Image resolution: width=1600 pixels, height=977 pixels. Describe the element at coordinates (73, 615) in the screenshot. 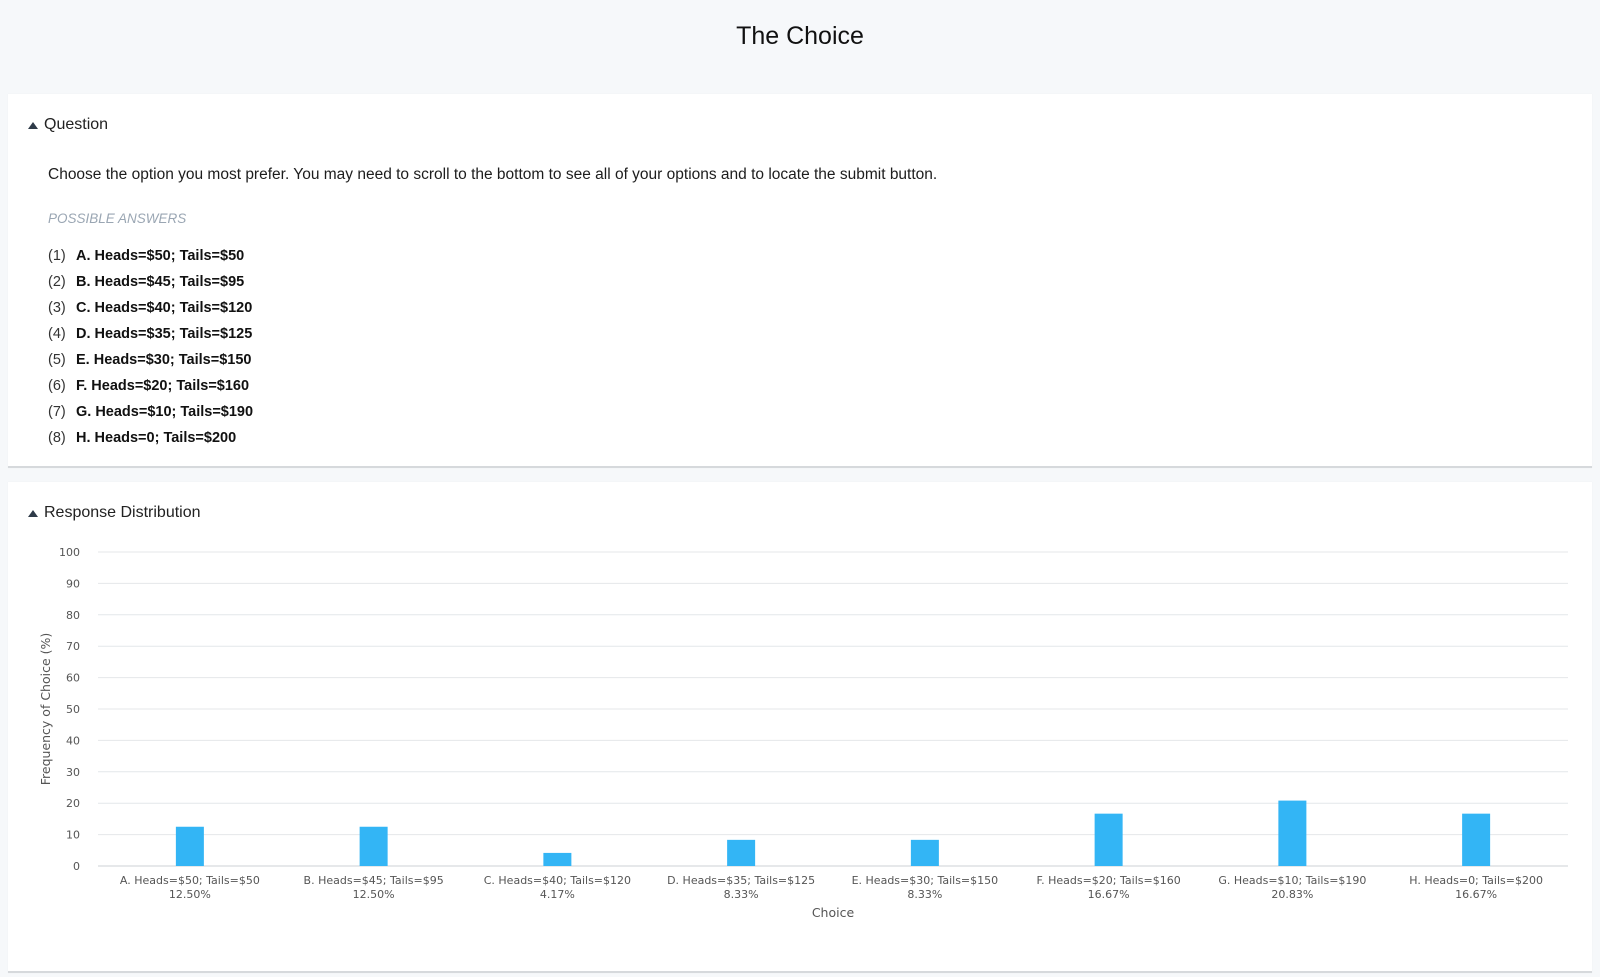

I see `y-tick-label: 80` at that location.